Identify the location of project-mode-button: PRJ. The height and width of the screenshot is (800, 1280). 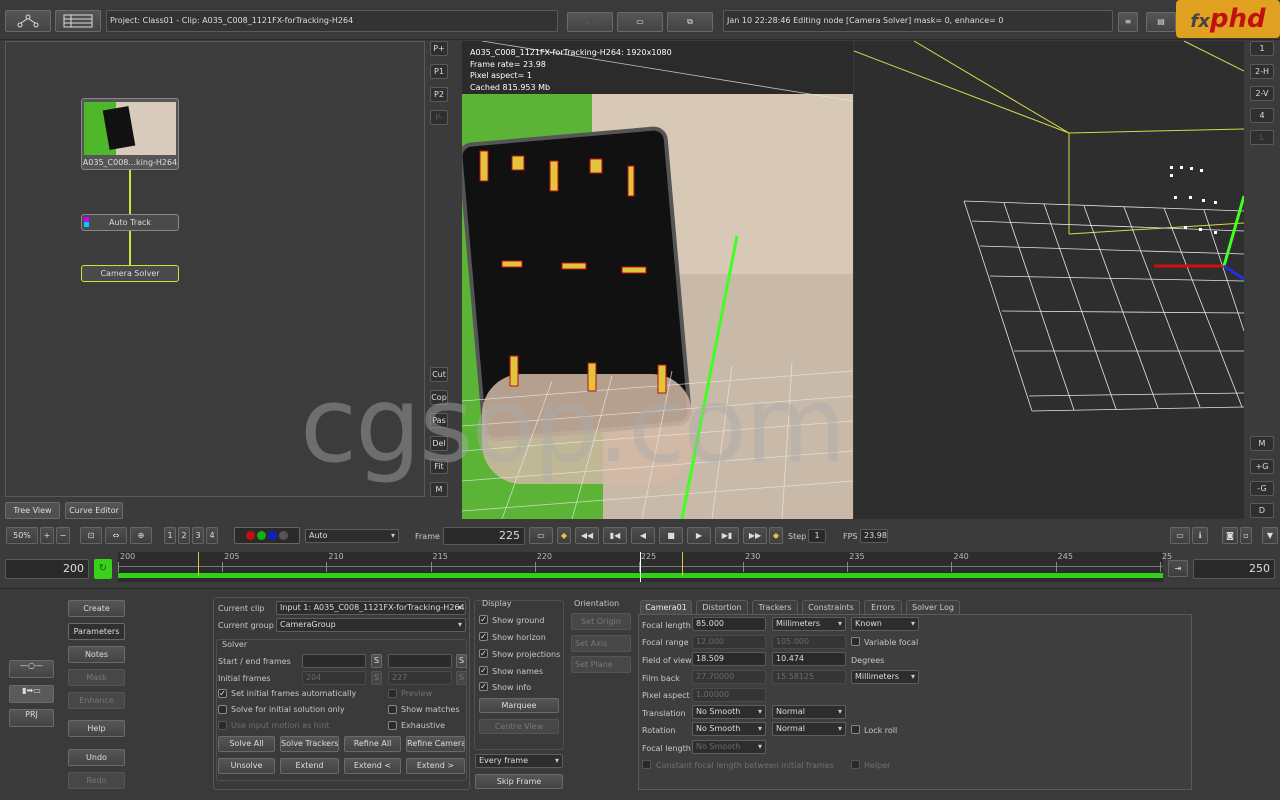
(31, 718).